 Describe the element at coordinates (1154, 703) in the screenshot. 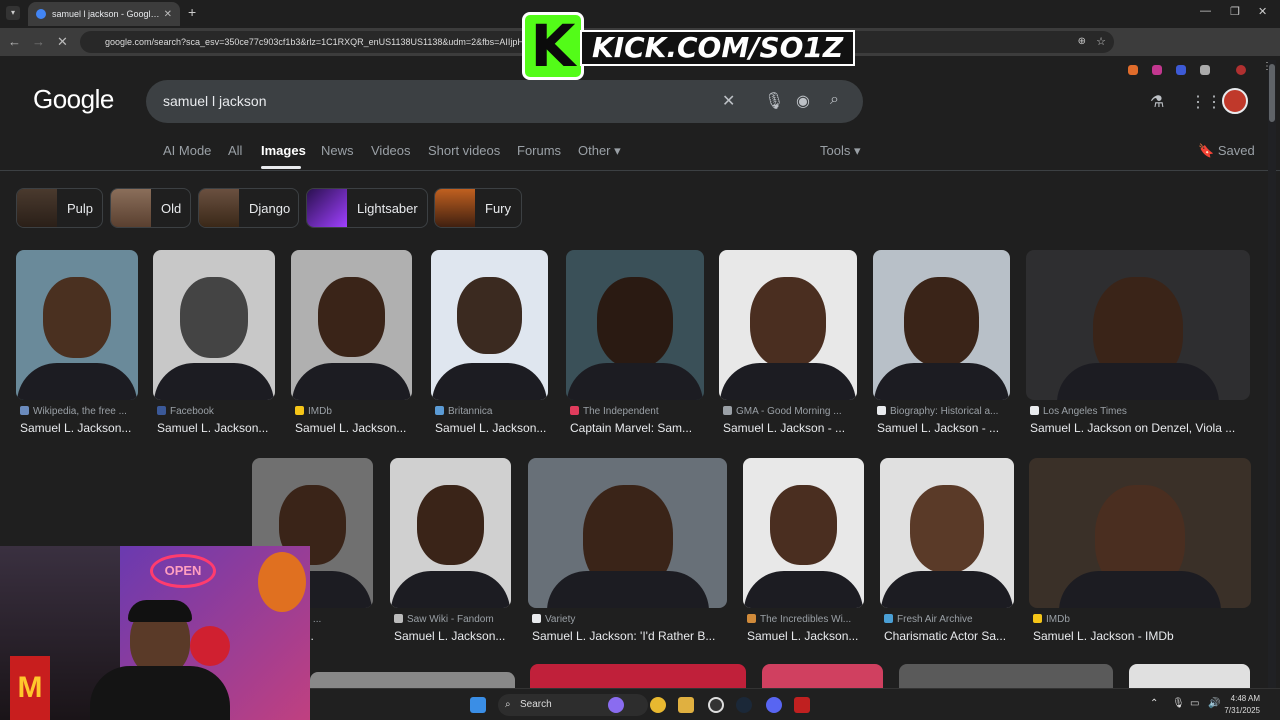

I see `tray-chevron-icon: ⌃` at that location.